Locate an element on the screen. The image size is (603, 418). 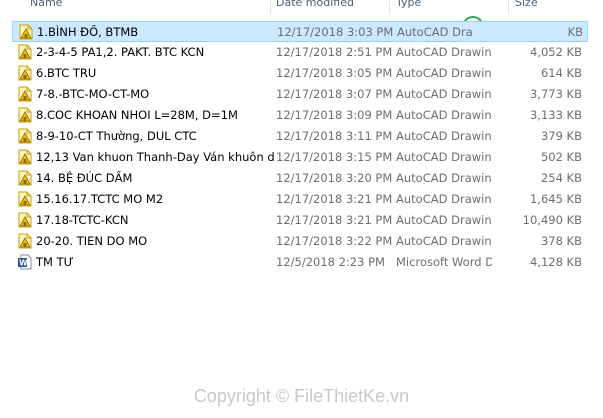
file-size: 1,645 KB is located at coordinates (555, 199).